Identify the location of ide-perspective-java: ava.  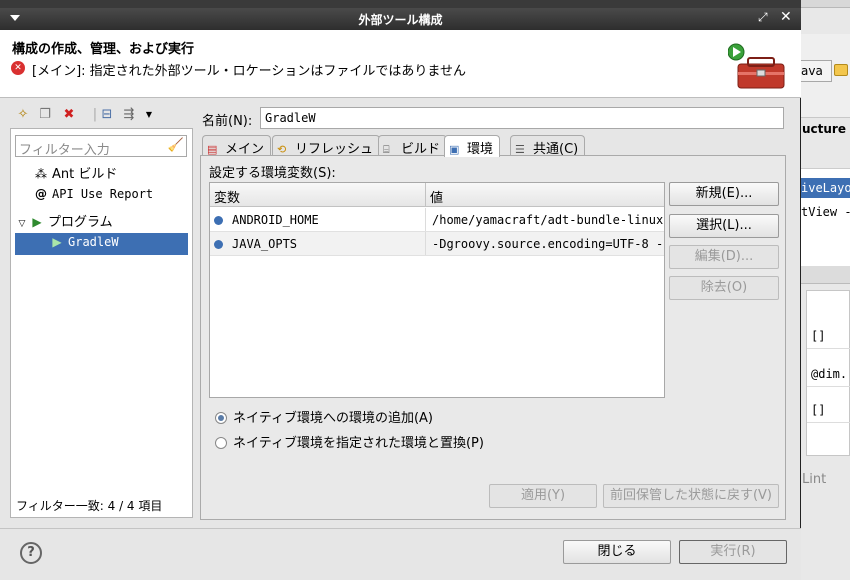
(815, 71).